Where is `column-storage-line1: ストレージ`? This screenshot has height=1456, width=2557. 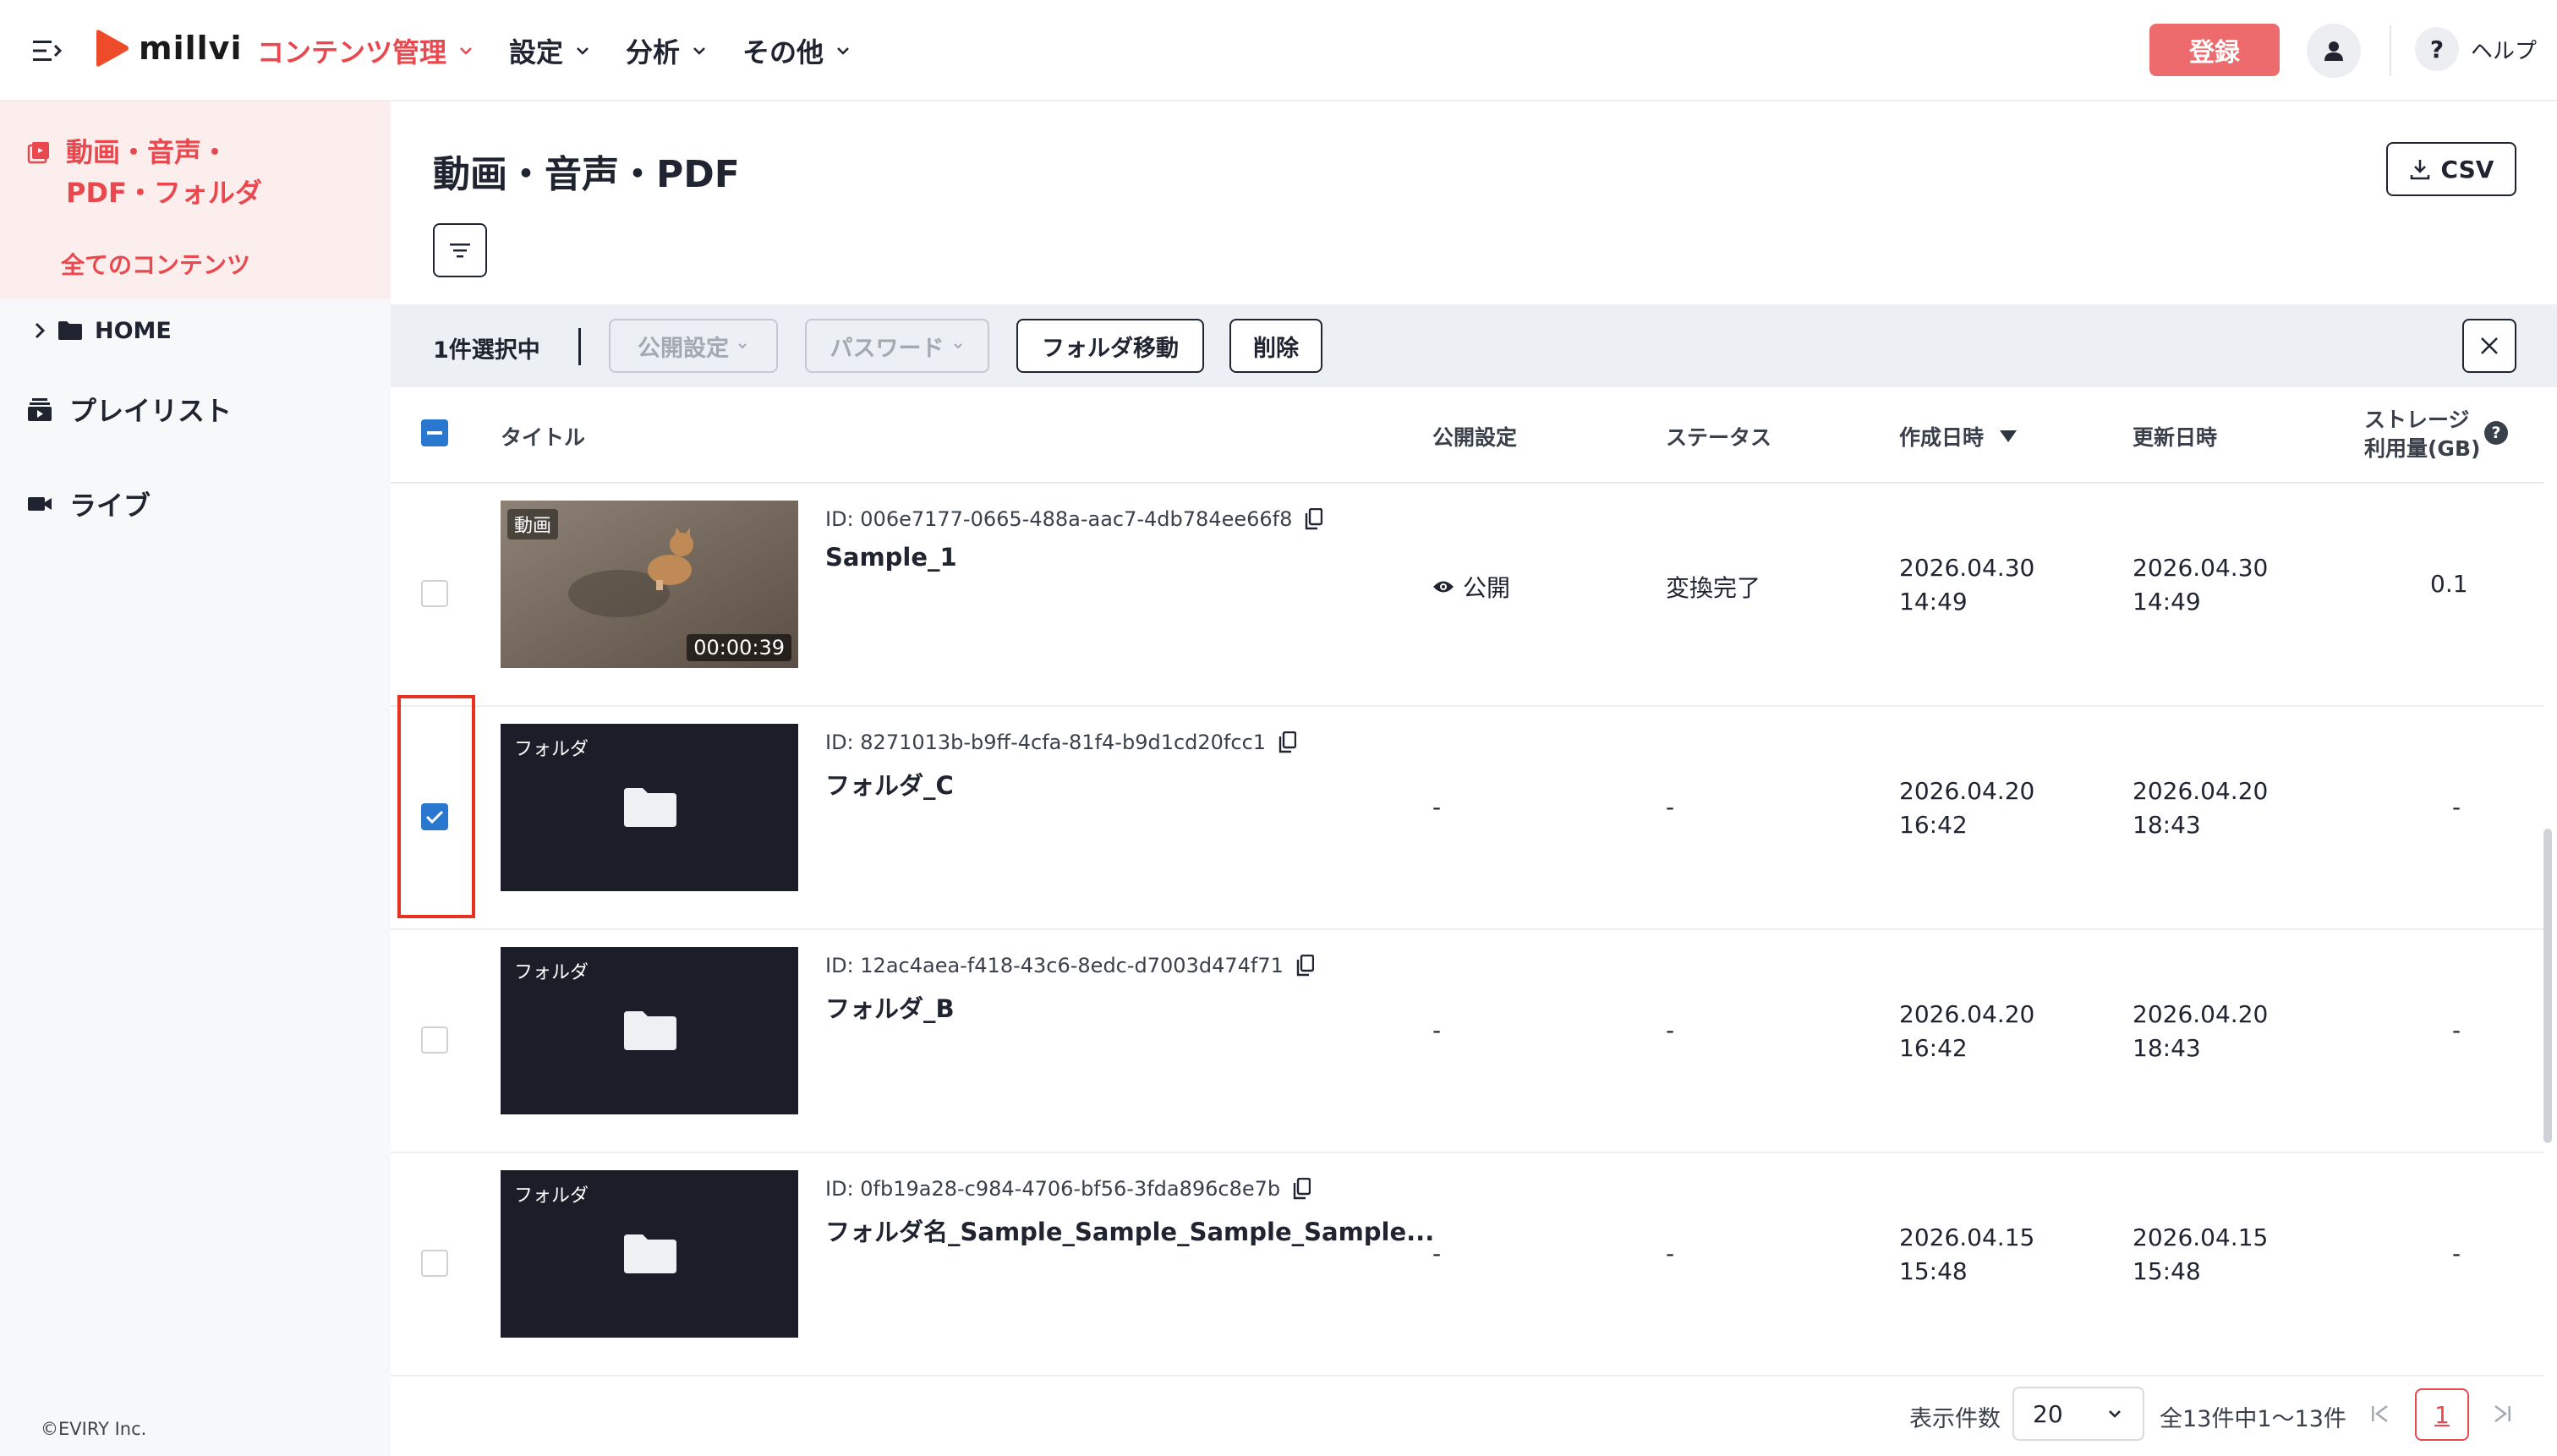
column-storage-line1: ストレージ is located at coordinates (2417, 420).